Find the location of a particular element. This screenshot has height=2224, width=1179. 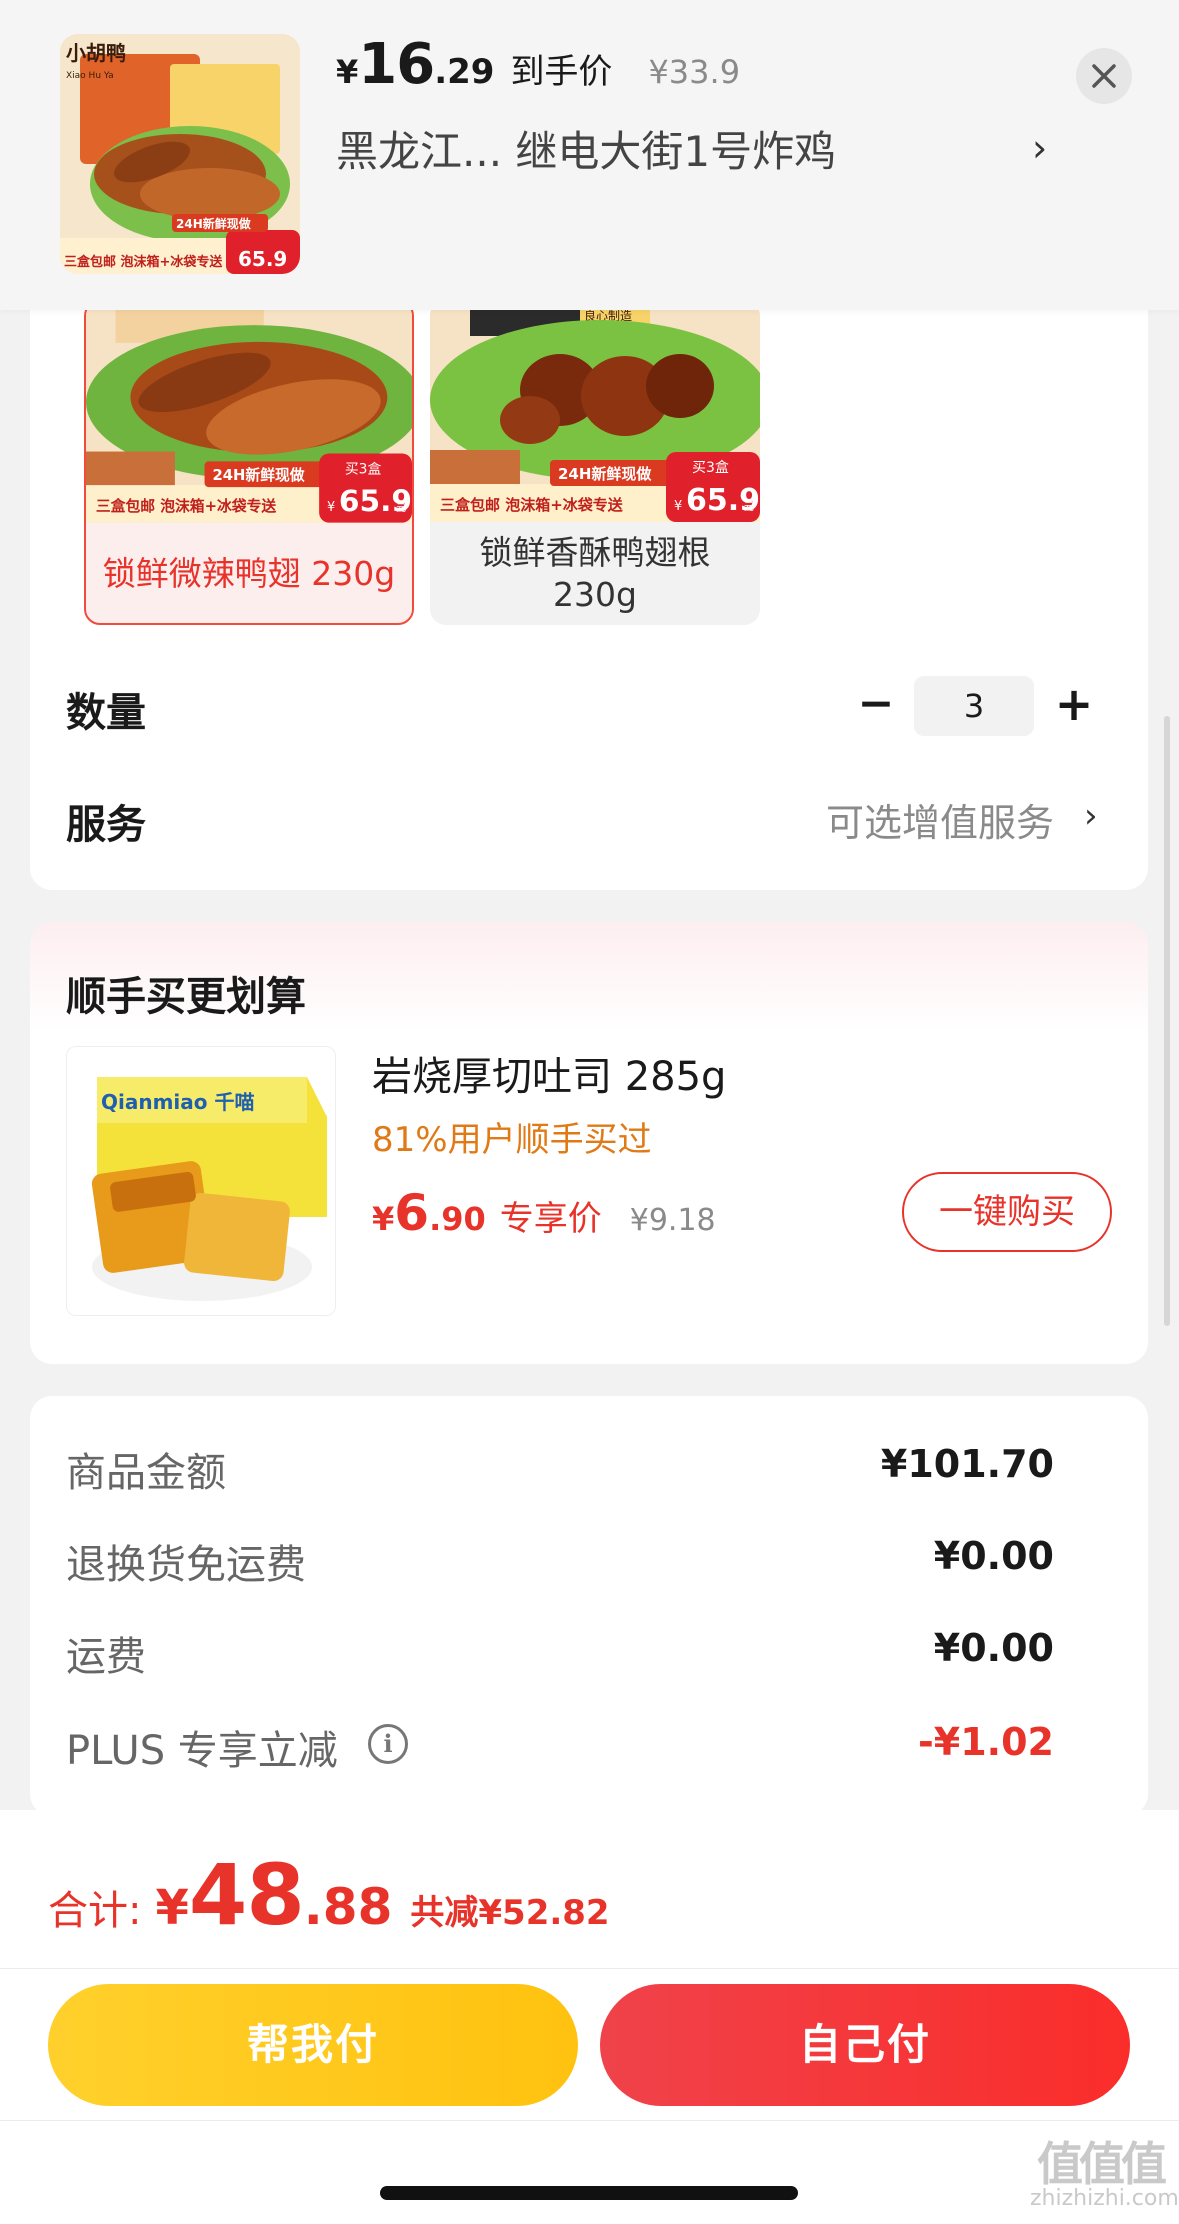

price-decimal: .29 is located at coordinates (464, 72).